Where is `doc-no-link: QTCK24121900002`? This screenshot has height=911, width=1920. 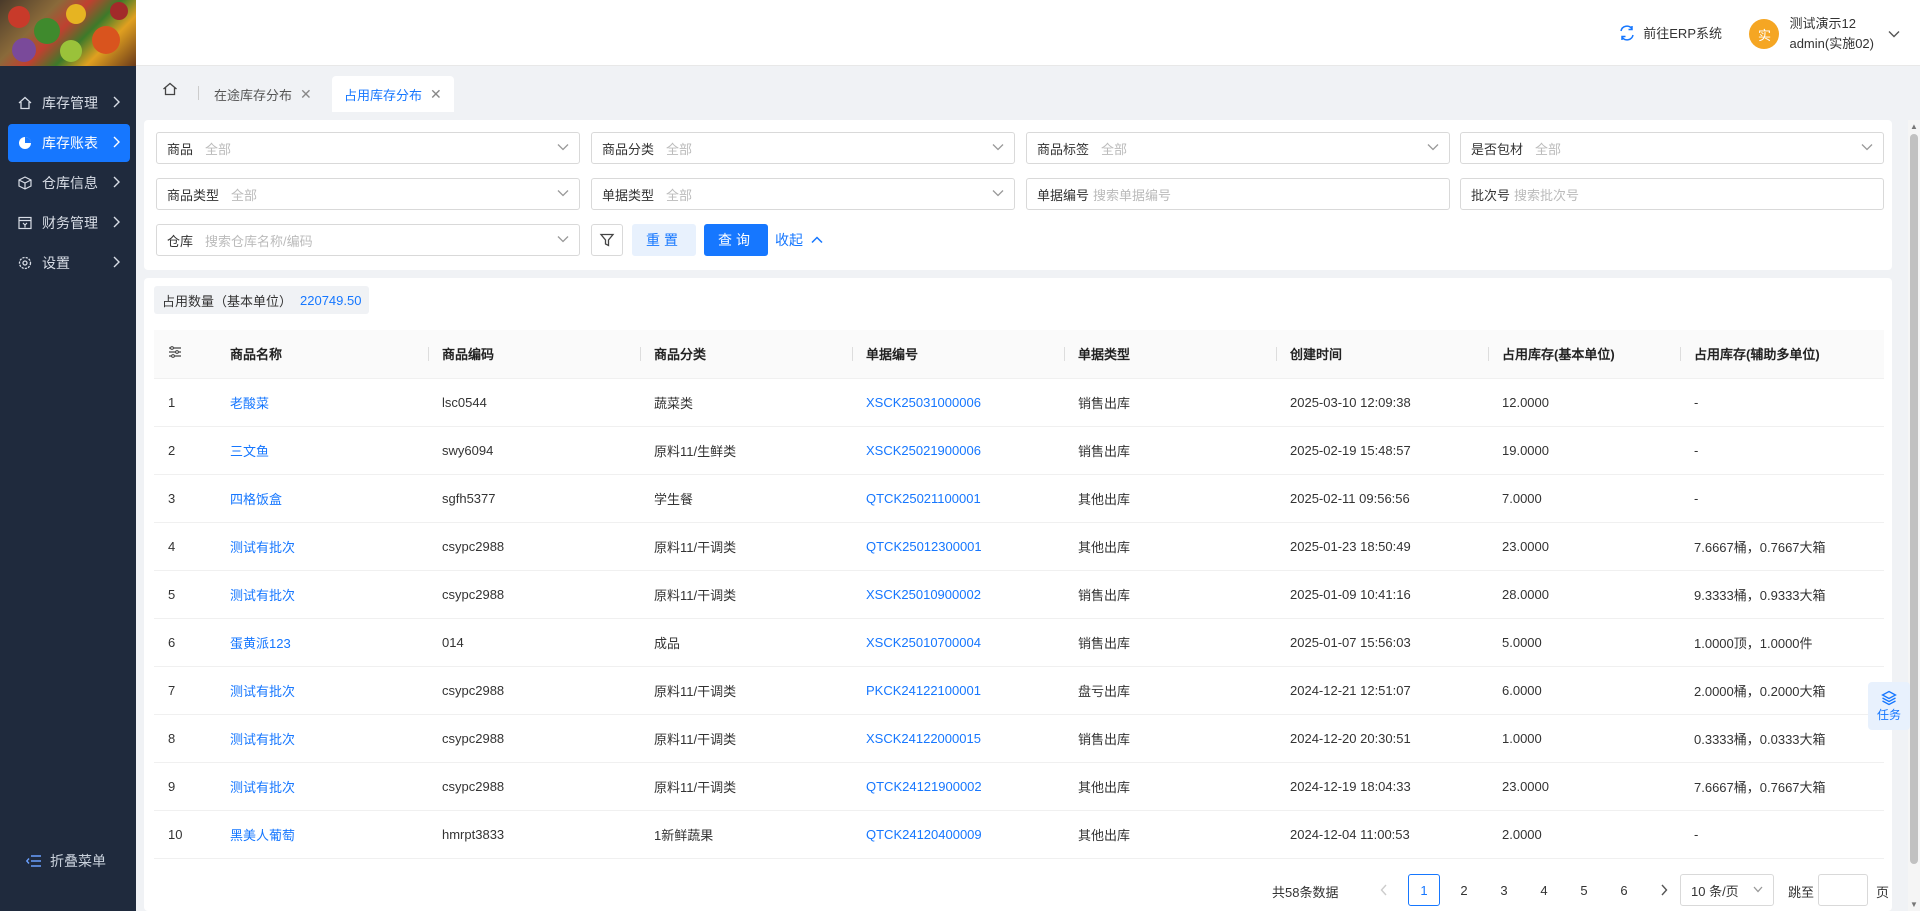
doc-no-link: QTCK24121900002 is located at coordinates (958, 786).